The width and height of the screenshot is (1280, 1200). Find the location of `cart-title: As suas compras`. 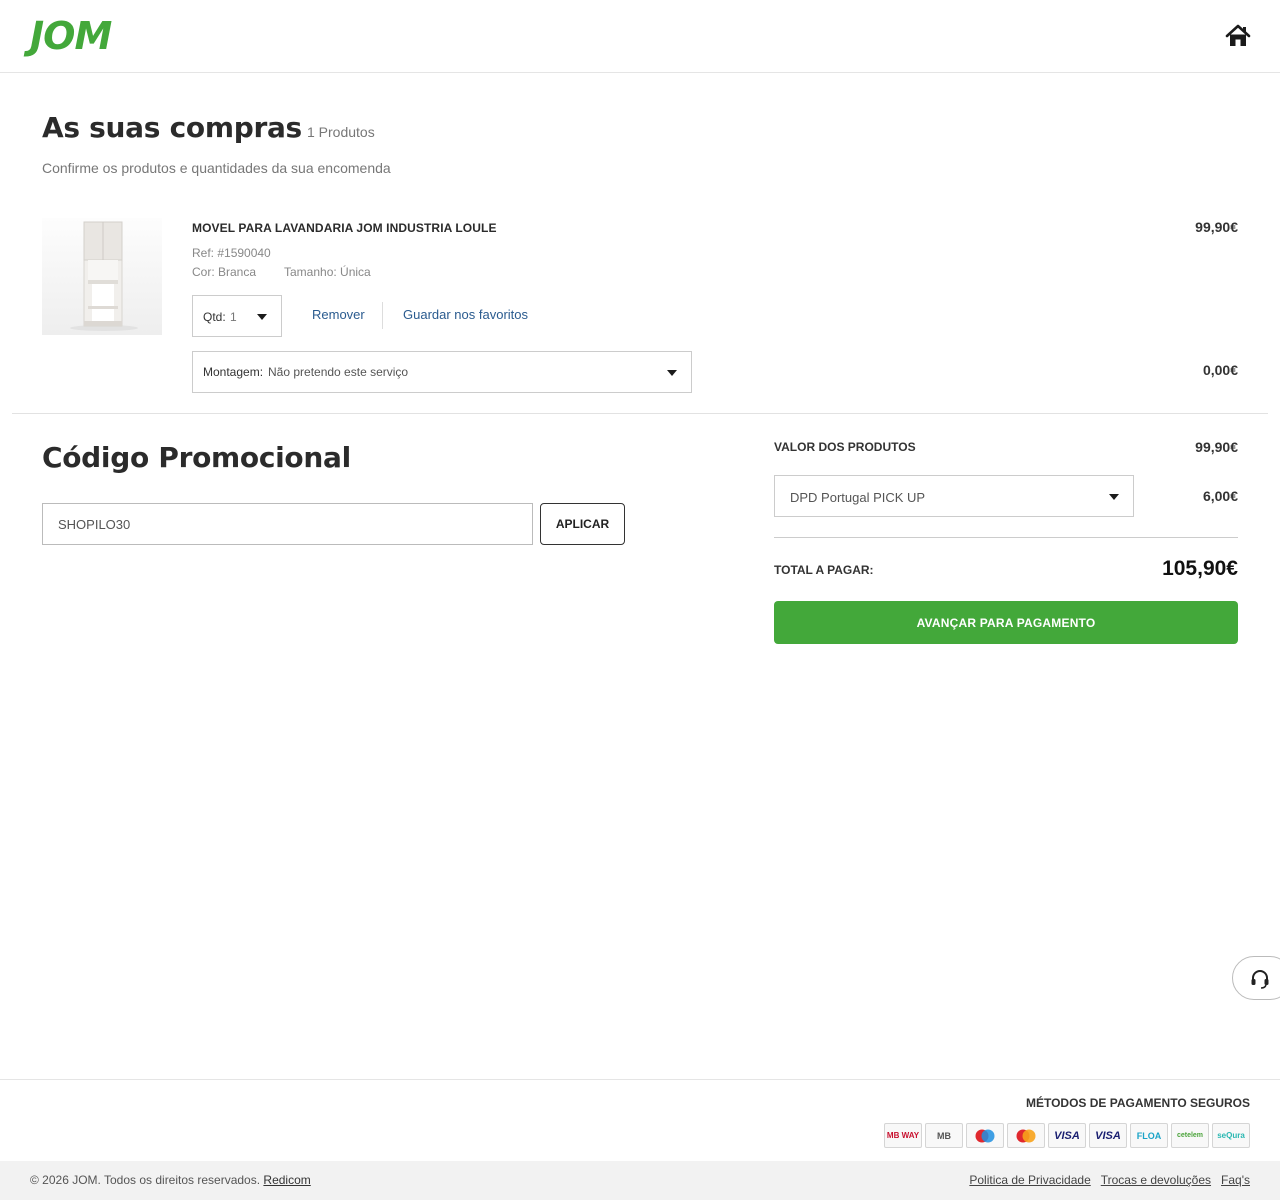

cart-title: As suas compras is located at coordinates (172, 127).